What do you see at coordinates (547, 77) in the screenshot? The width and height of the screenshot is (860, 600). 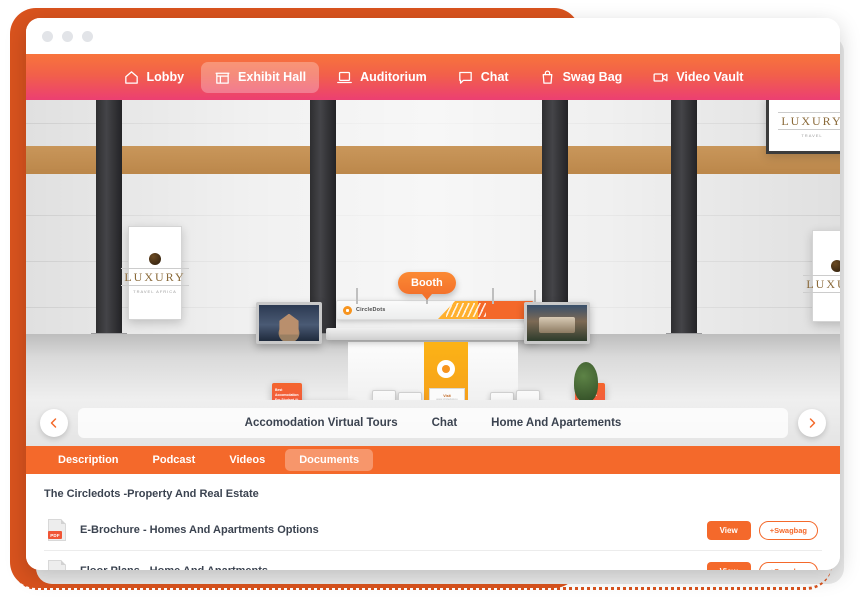 I see `shopping-bag-icon` at bounding box center [547, 77].